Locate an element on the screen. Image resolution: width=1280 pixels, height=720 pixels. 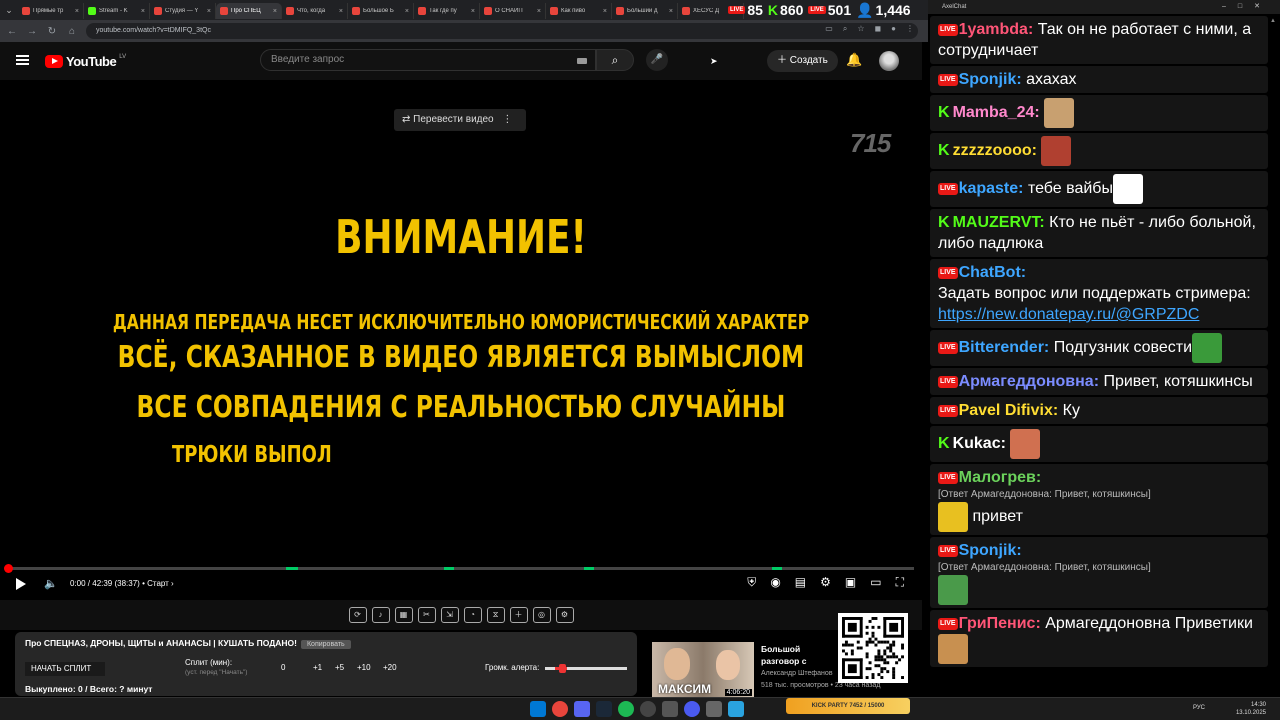
discord-icon is located at coordinates (582, 709).